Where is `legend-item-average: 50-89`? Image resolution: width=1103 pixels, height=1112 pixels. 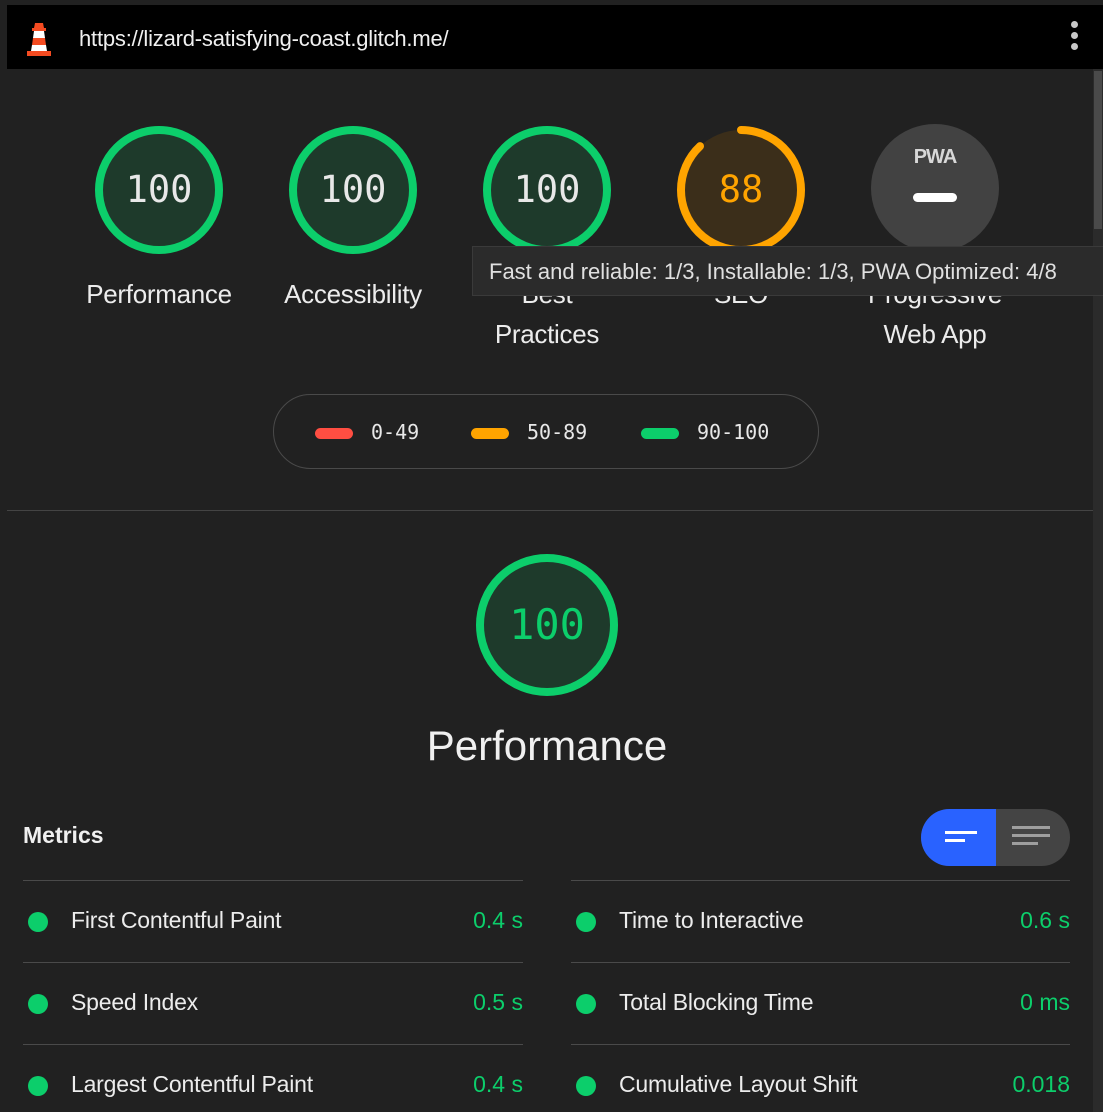 legend-item-average: 50-89 is located at coordinates (529, 432).